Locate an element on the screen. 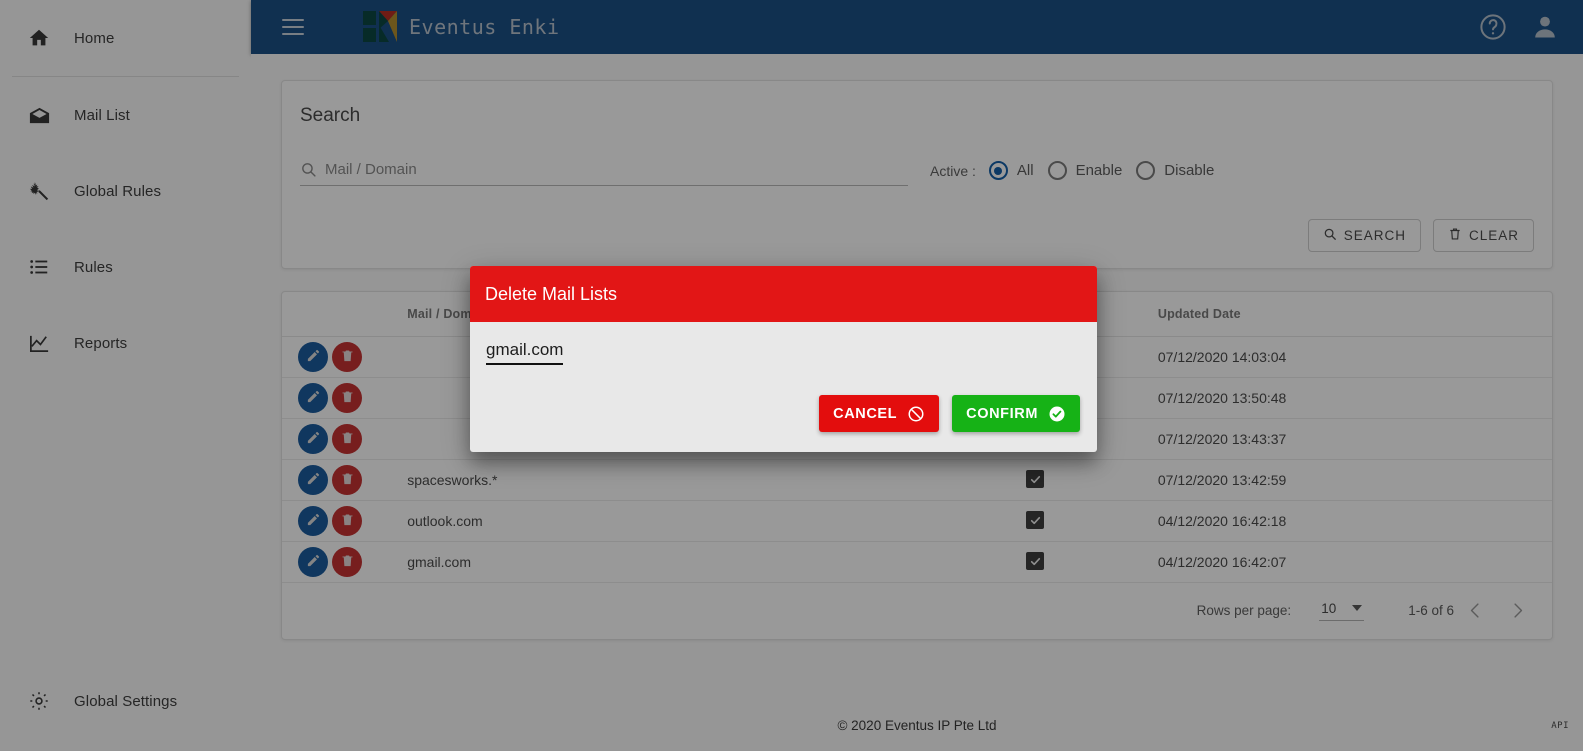 This screenshot has width=1583, height=751. dialog-actions: CANCEL CONFIRM is located at coordinates (949, 413).